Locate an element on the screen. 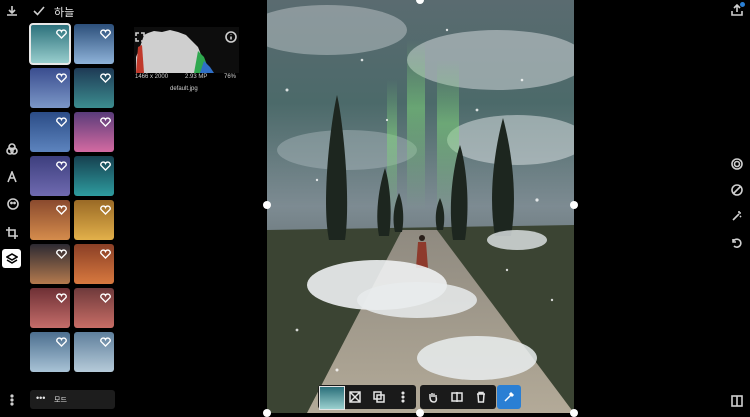  resize-handle-bottom-right is located at coordinates (574, 413).